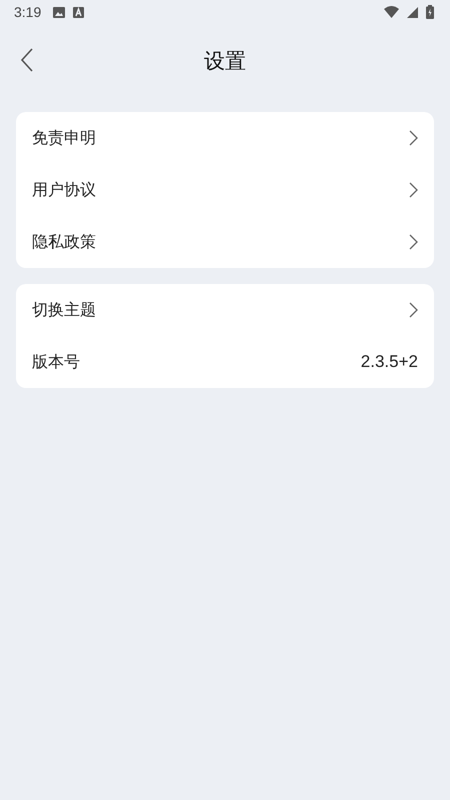  What do you see at coordinates (78, 12) in the screenshot?
I see `notification-icon` at bounding box center [78, 12].